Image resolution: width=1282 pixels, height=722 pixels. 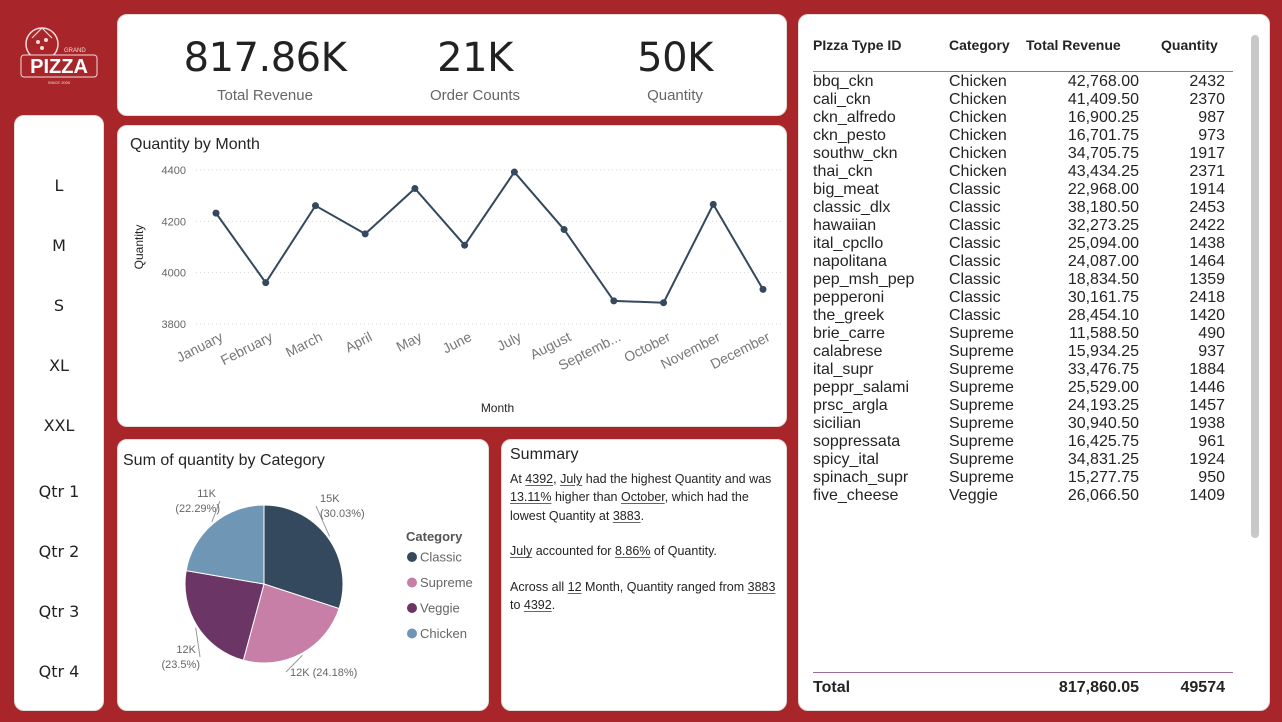 I want to click on series-line, so click(x=489, y=237).